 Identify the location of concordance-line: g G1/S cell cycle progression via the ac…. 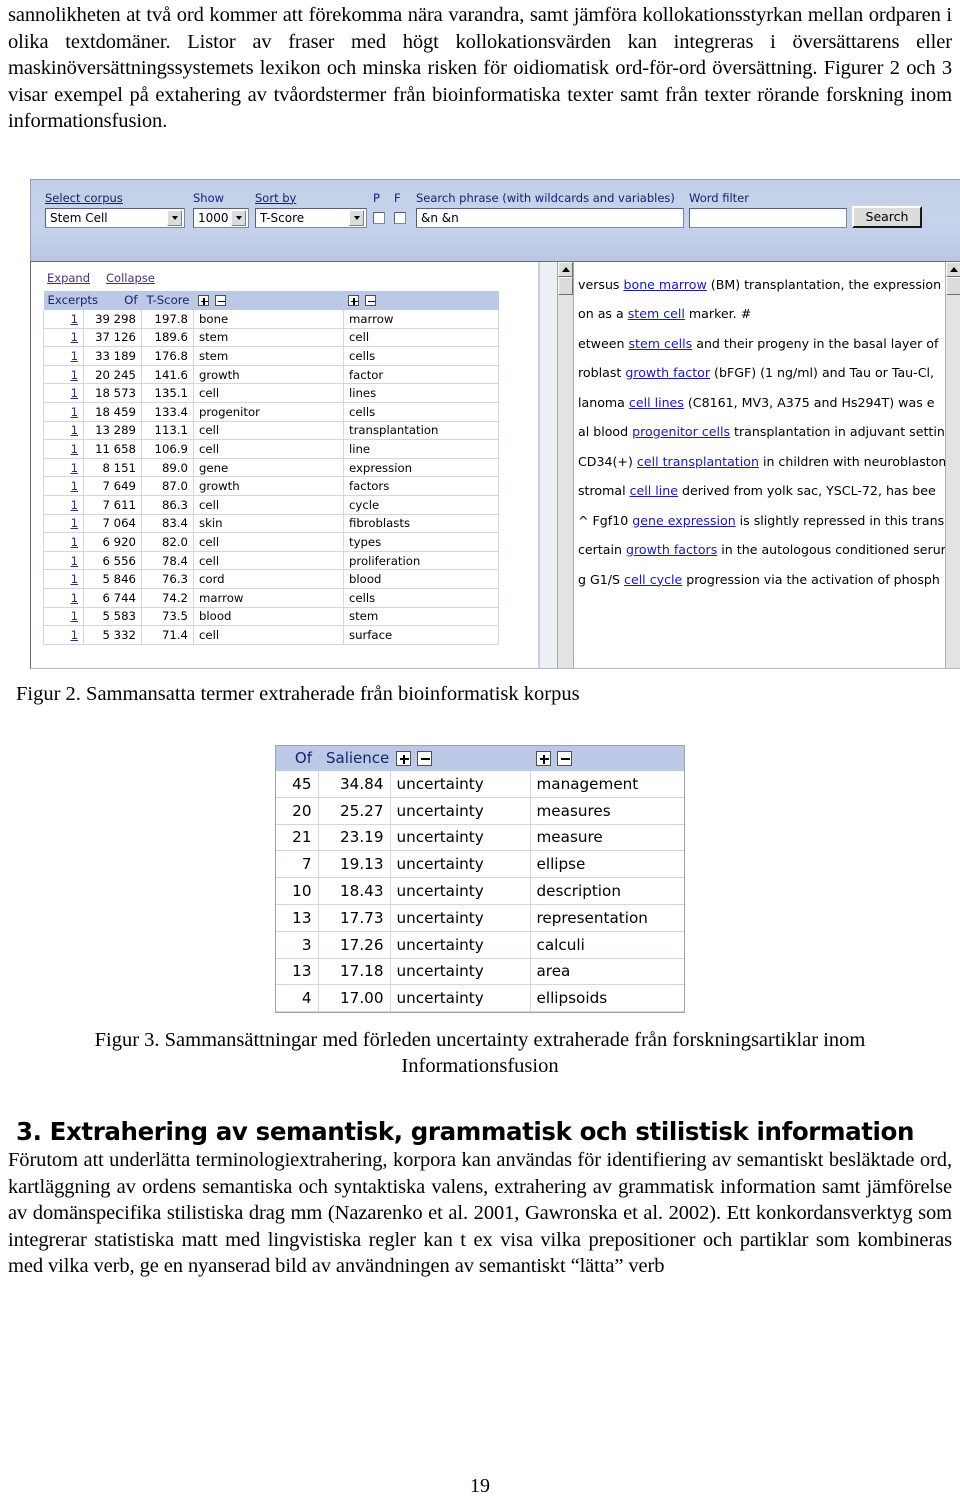
(761, 580).